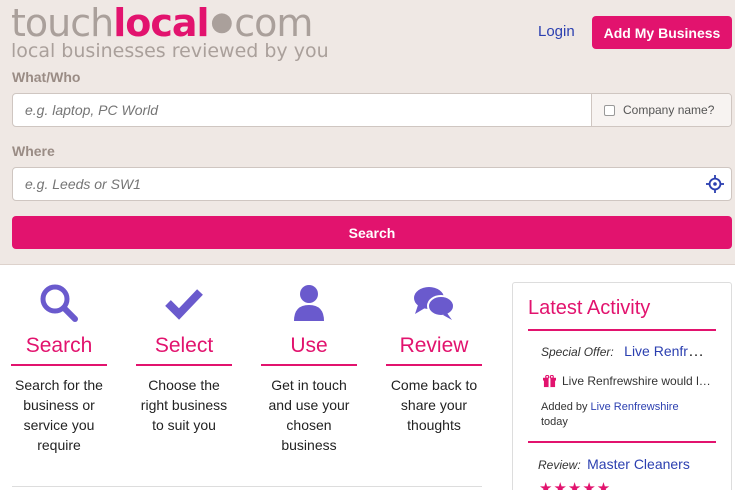 This screenshot has width=735, height=490. I want to click on where-field, so click(372, 184).